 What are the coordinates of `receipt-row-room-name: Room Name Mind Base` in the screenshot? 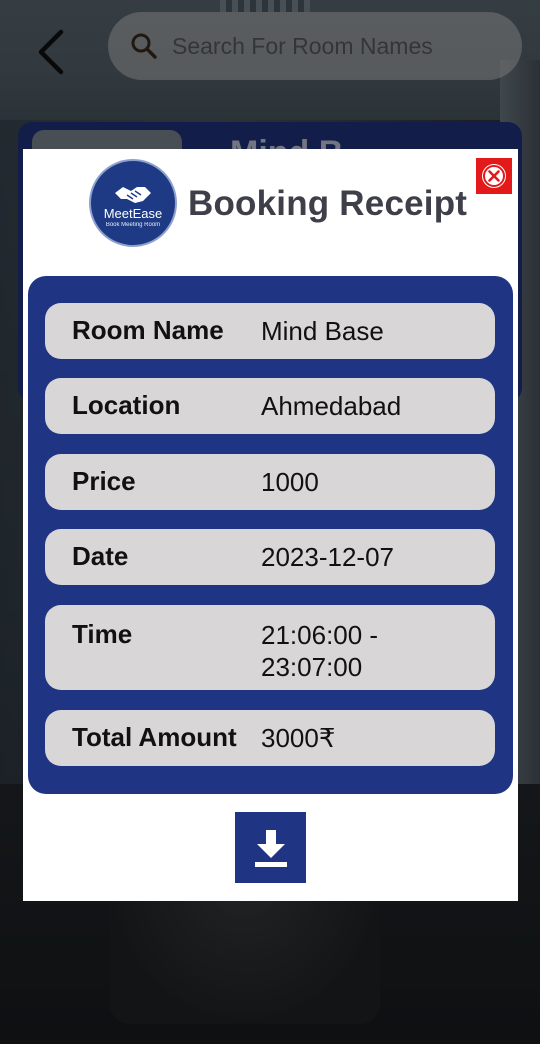 It's located at (270, 331).